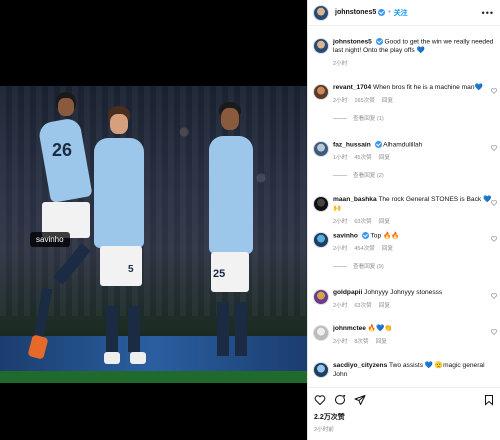 The width and height of the screenshot is (500, 440). I want to click on player-right: 25, so click(235, 241).